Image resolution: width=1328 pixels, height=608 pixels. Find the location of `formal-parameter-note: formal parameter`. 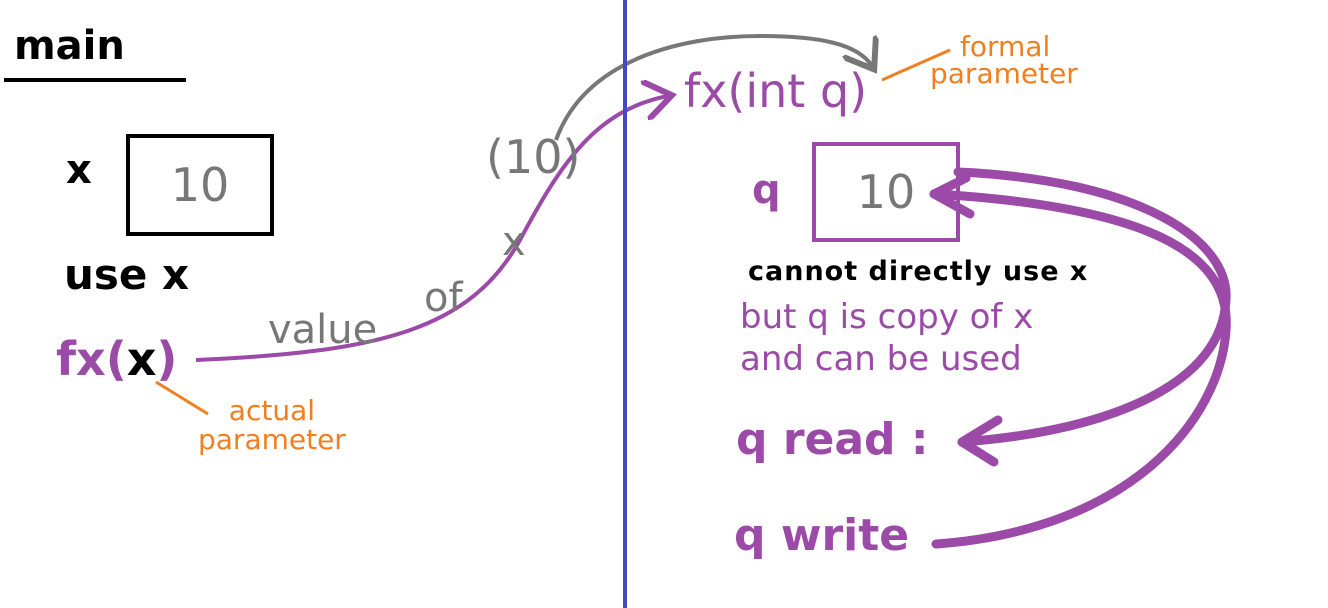

formal-parameter-note: formal parameter is located at coordinates (1004, 61).